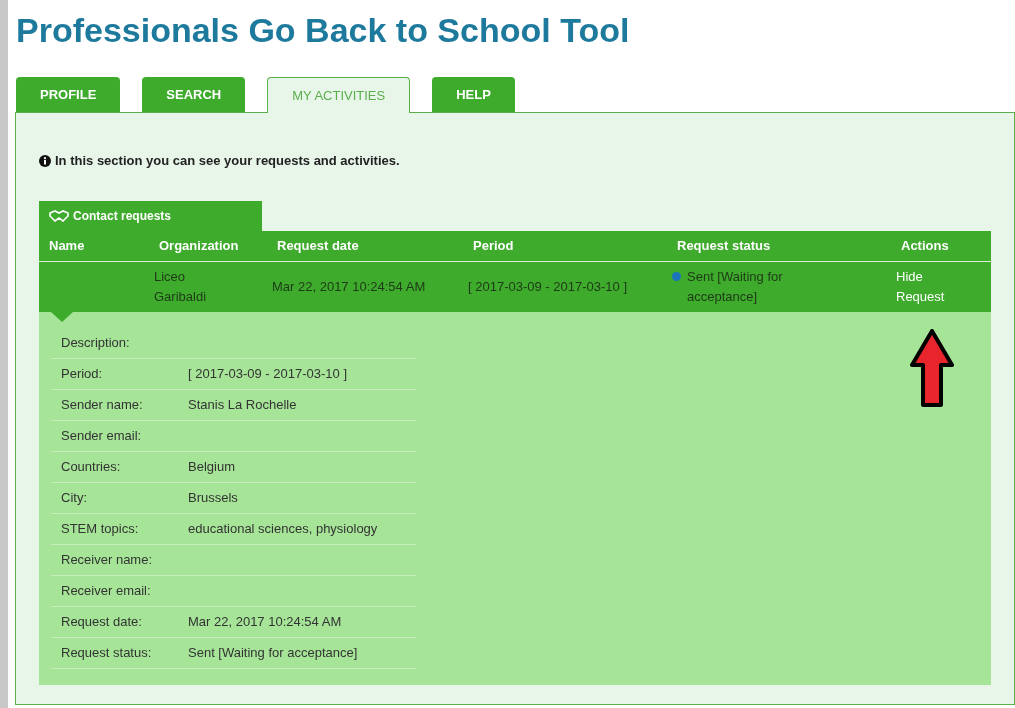 This screenshot has width=1015, height=708. I want to click on hide-request-link: Hide Request, so click(931, 286).